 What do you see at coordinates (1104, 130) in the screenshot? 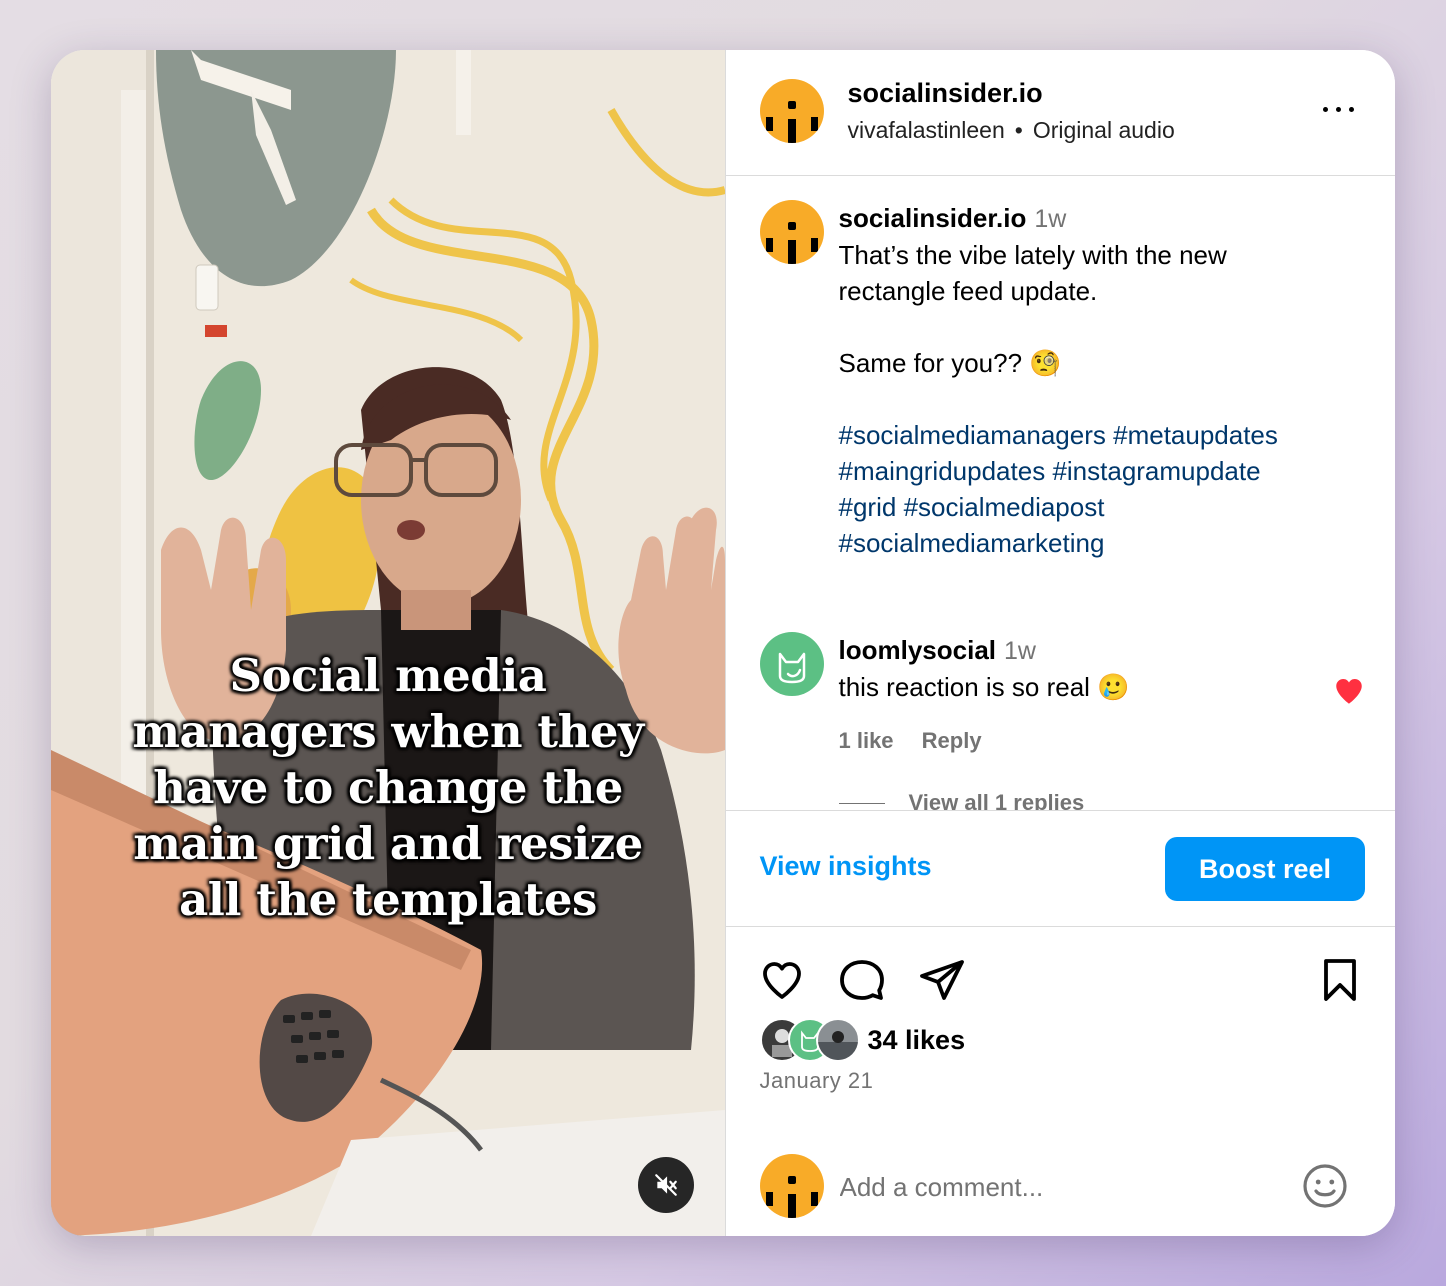
I see `audio-label: Original audio` at bounding box center [1104, 130].